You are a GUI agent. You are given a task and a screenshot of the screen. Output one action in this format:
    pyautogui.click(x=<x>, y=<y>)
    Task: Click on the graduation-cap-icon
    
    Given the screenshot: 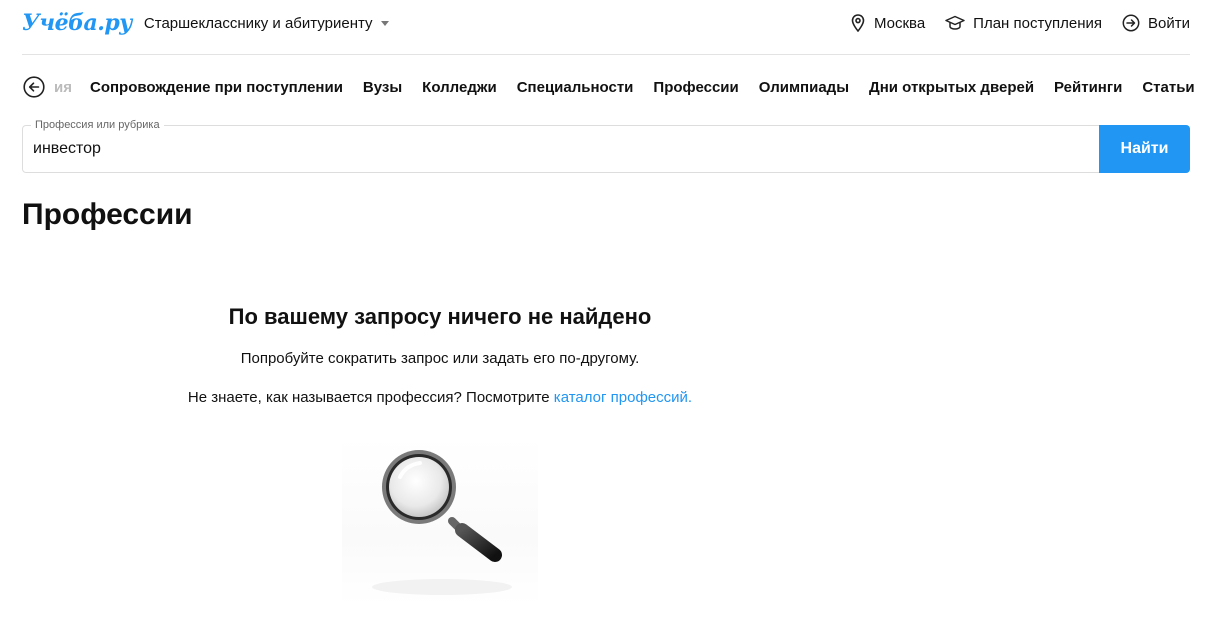 What is the action you would take?
    pyautogui.click(x=955, y=22)
    